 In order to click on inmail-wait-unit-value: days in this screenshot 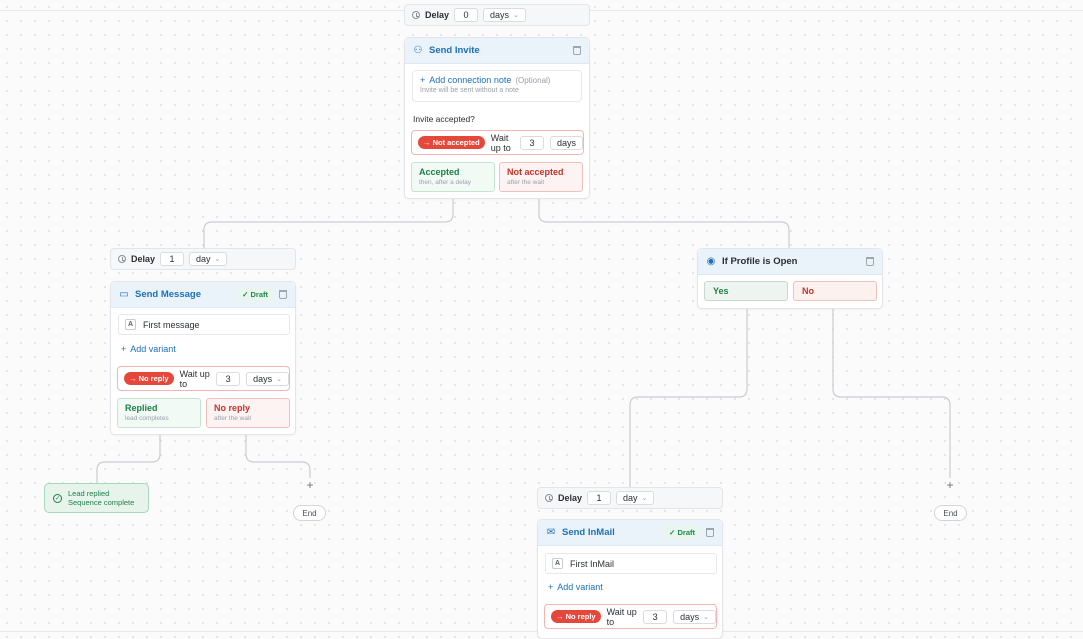, I will do `click(690, 616)`.